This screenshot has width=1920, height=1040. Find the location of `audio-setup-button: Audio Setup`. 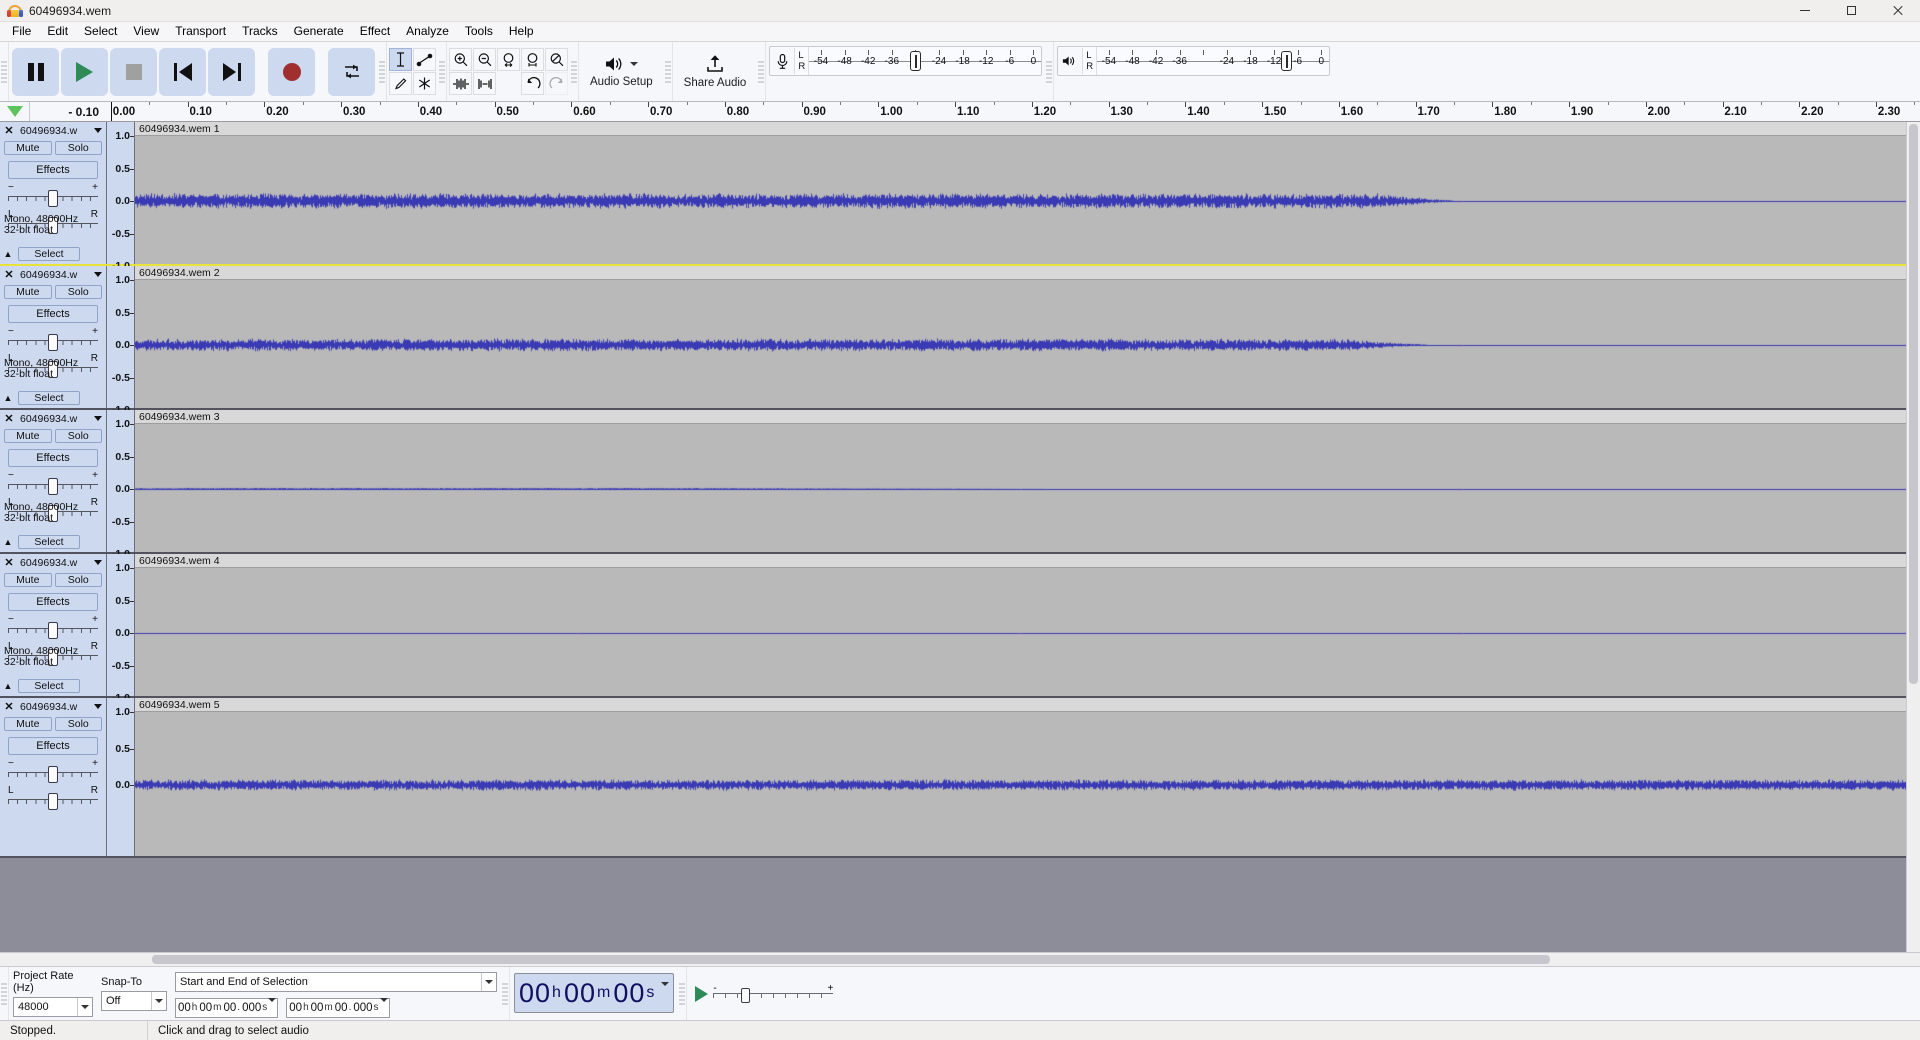

audio-setup-button: Audio Setup is located at coordinates (621, 72).